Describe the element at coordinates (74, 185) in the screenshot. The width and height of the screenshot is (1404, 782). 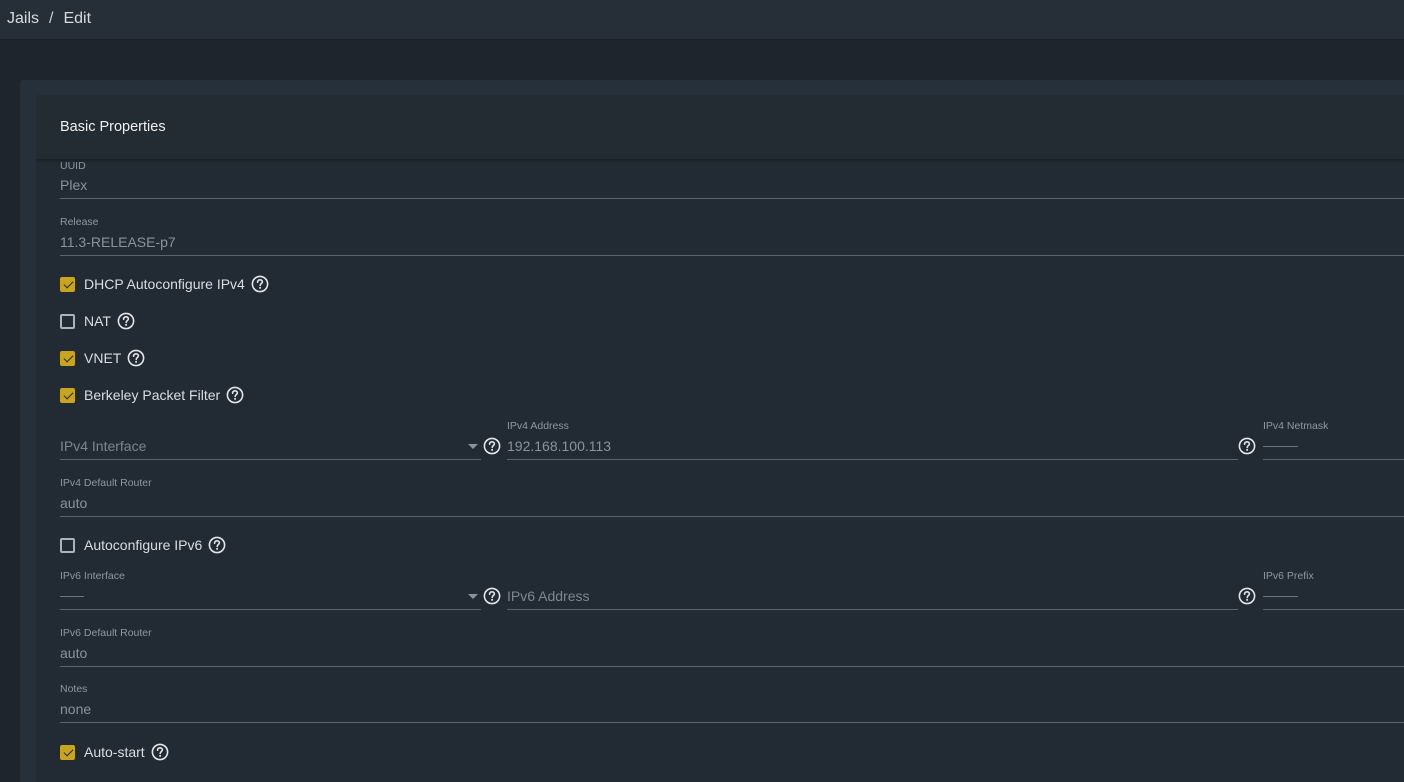
I see `uuid-value: Plex` at that location.